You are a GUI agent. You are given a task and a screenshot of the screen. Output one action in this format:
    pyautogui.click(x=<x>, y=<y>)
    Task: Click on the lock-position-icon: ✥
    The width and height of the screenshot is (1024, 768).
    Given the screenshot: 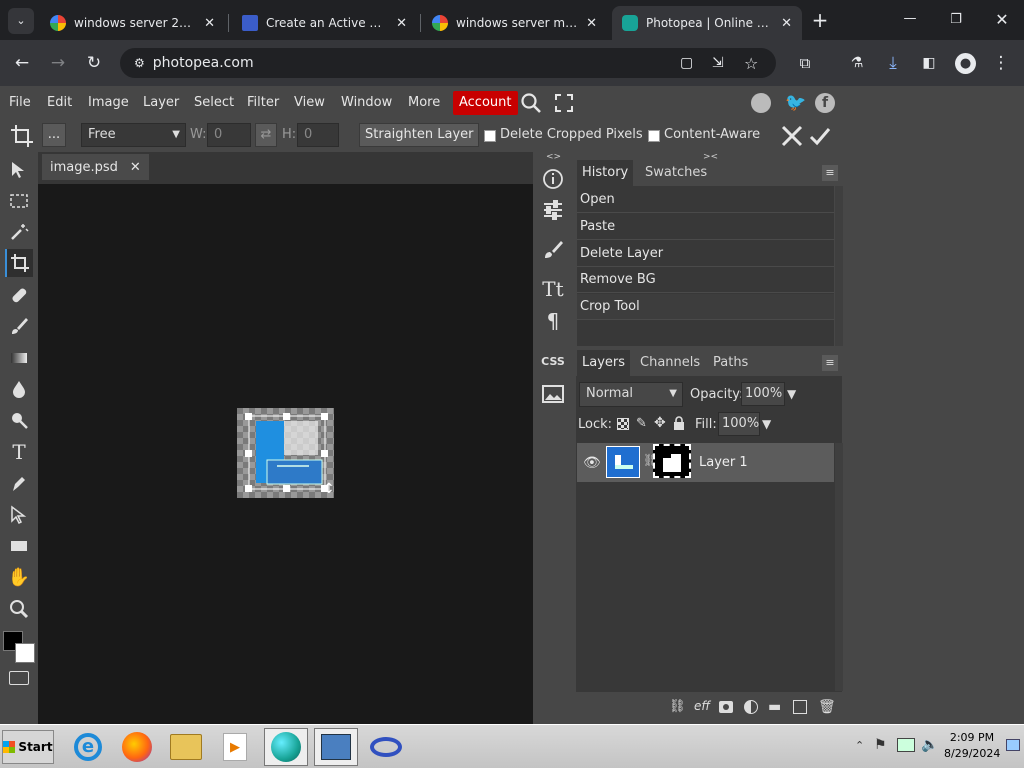 What is the action you would take?
    pyautogui.click(x=660, y=423)
    